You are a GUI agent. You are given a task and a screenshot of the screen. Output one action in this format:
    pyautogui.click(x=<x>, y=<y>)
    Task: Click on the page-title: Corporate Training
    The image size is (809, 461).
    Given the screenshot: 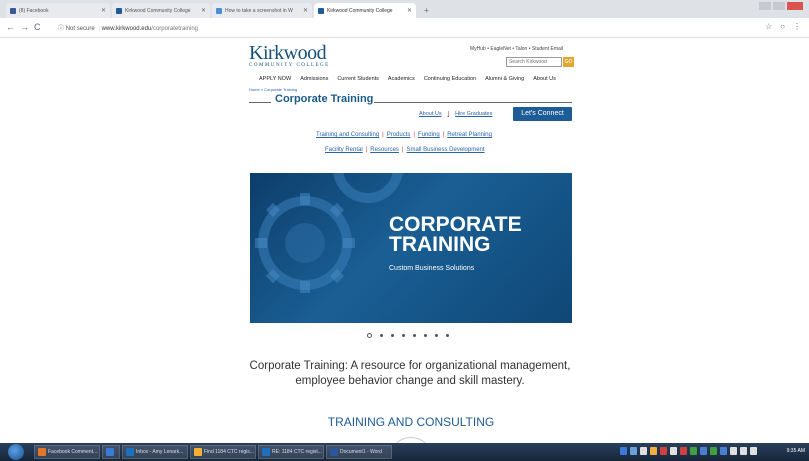 What is the action you would take?
    pyautogui.click(x=324, y=99)
    